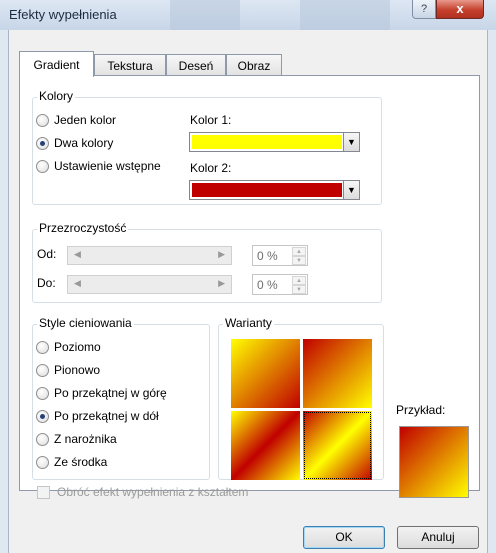 This screenshot has height=553, width=496. I want to click on tab-gradient: Gradient, so click(56, 64).